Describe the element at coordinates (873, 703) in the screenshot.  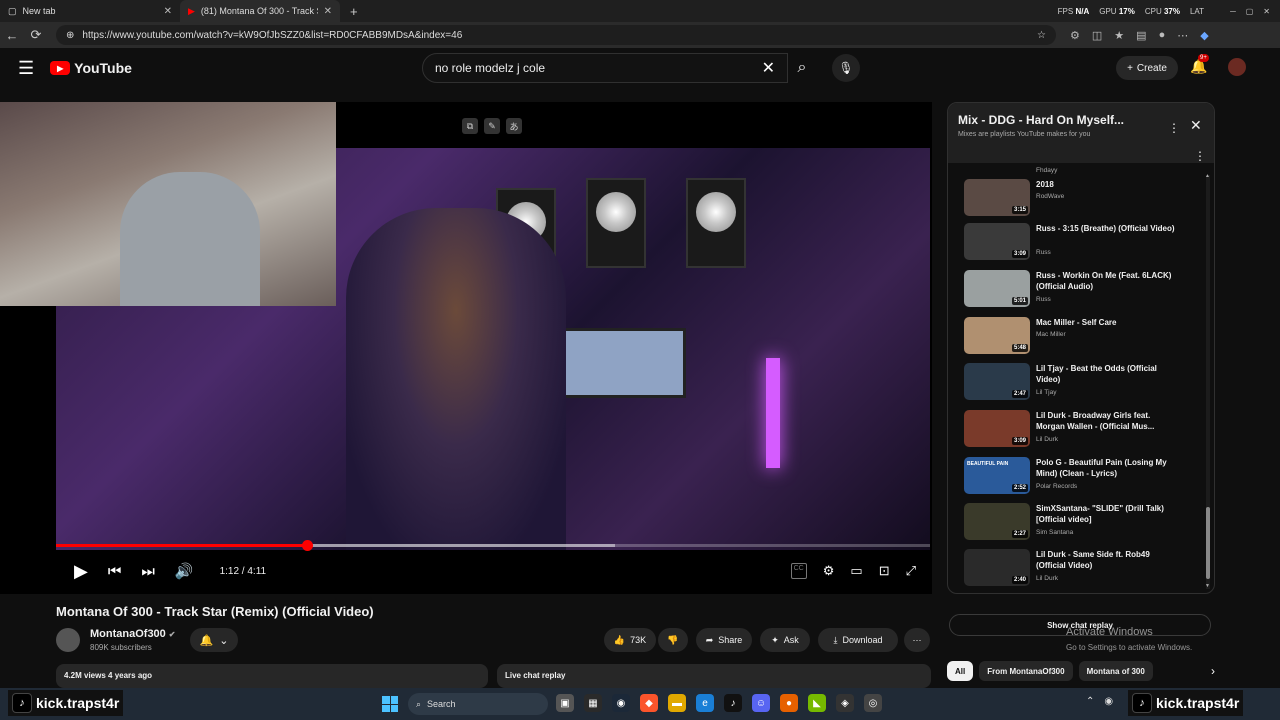
I see `obs-icon: ◎` at that location.